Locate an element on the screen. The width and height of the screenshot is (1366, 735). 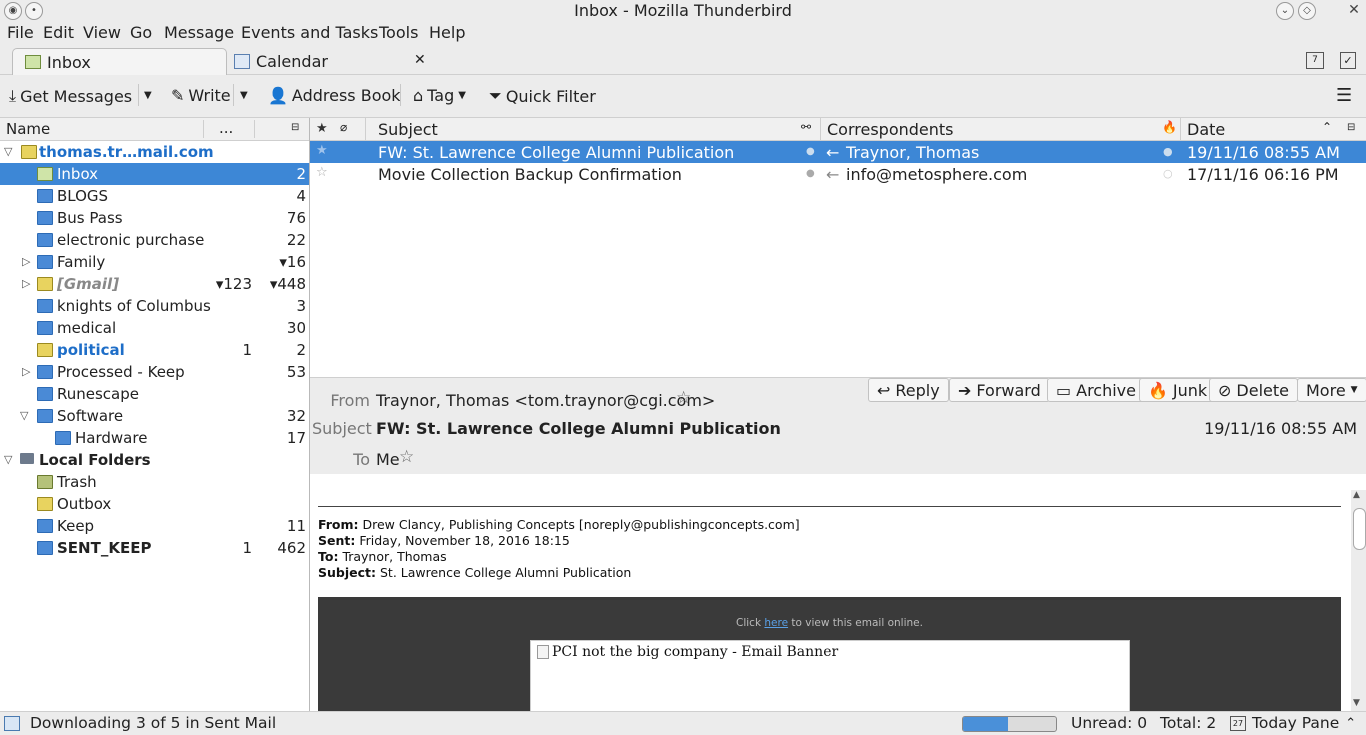
scrollbar-thumb is located at coordinates (1359, 529).